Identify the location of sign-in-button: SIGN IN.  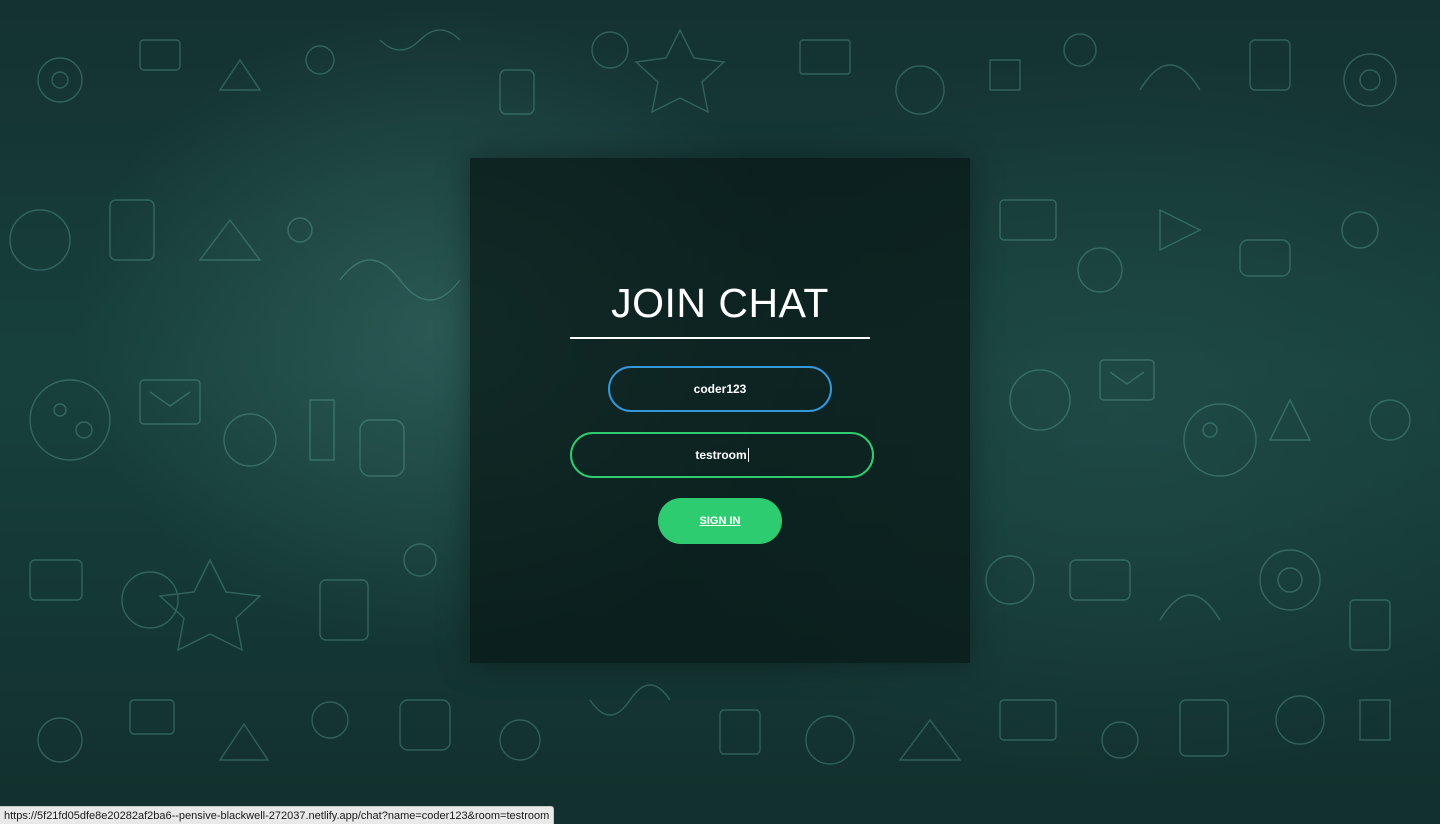
(720, 521).